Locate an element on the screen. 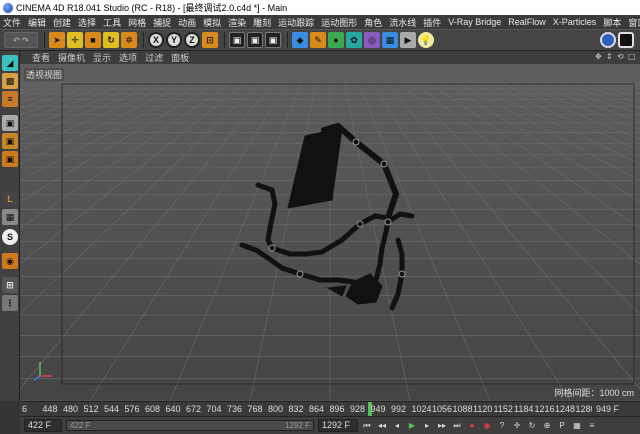 This screenshot has height=434, width=640. viewport-menu-cameras: 摄像机 is located at coordinates (71, 57).